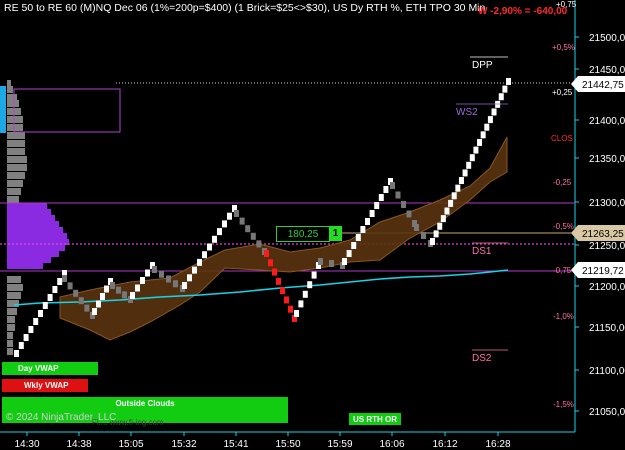  I want to click on time-tick-label: 15:41, so click(235, 444).